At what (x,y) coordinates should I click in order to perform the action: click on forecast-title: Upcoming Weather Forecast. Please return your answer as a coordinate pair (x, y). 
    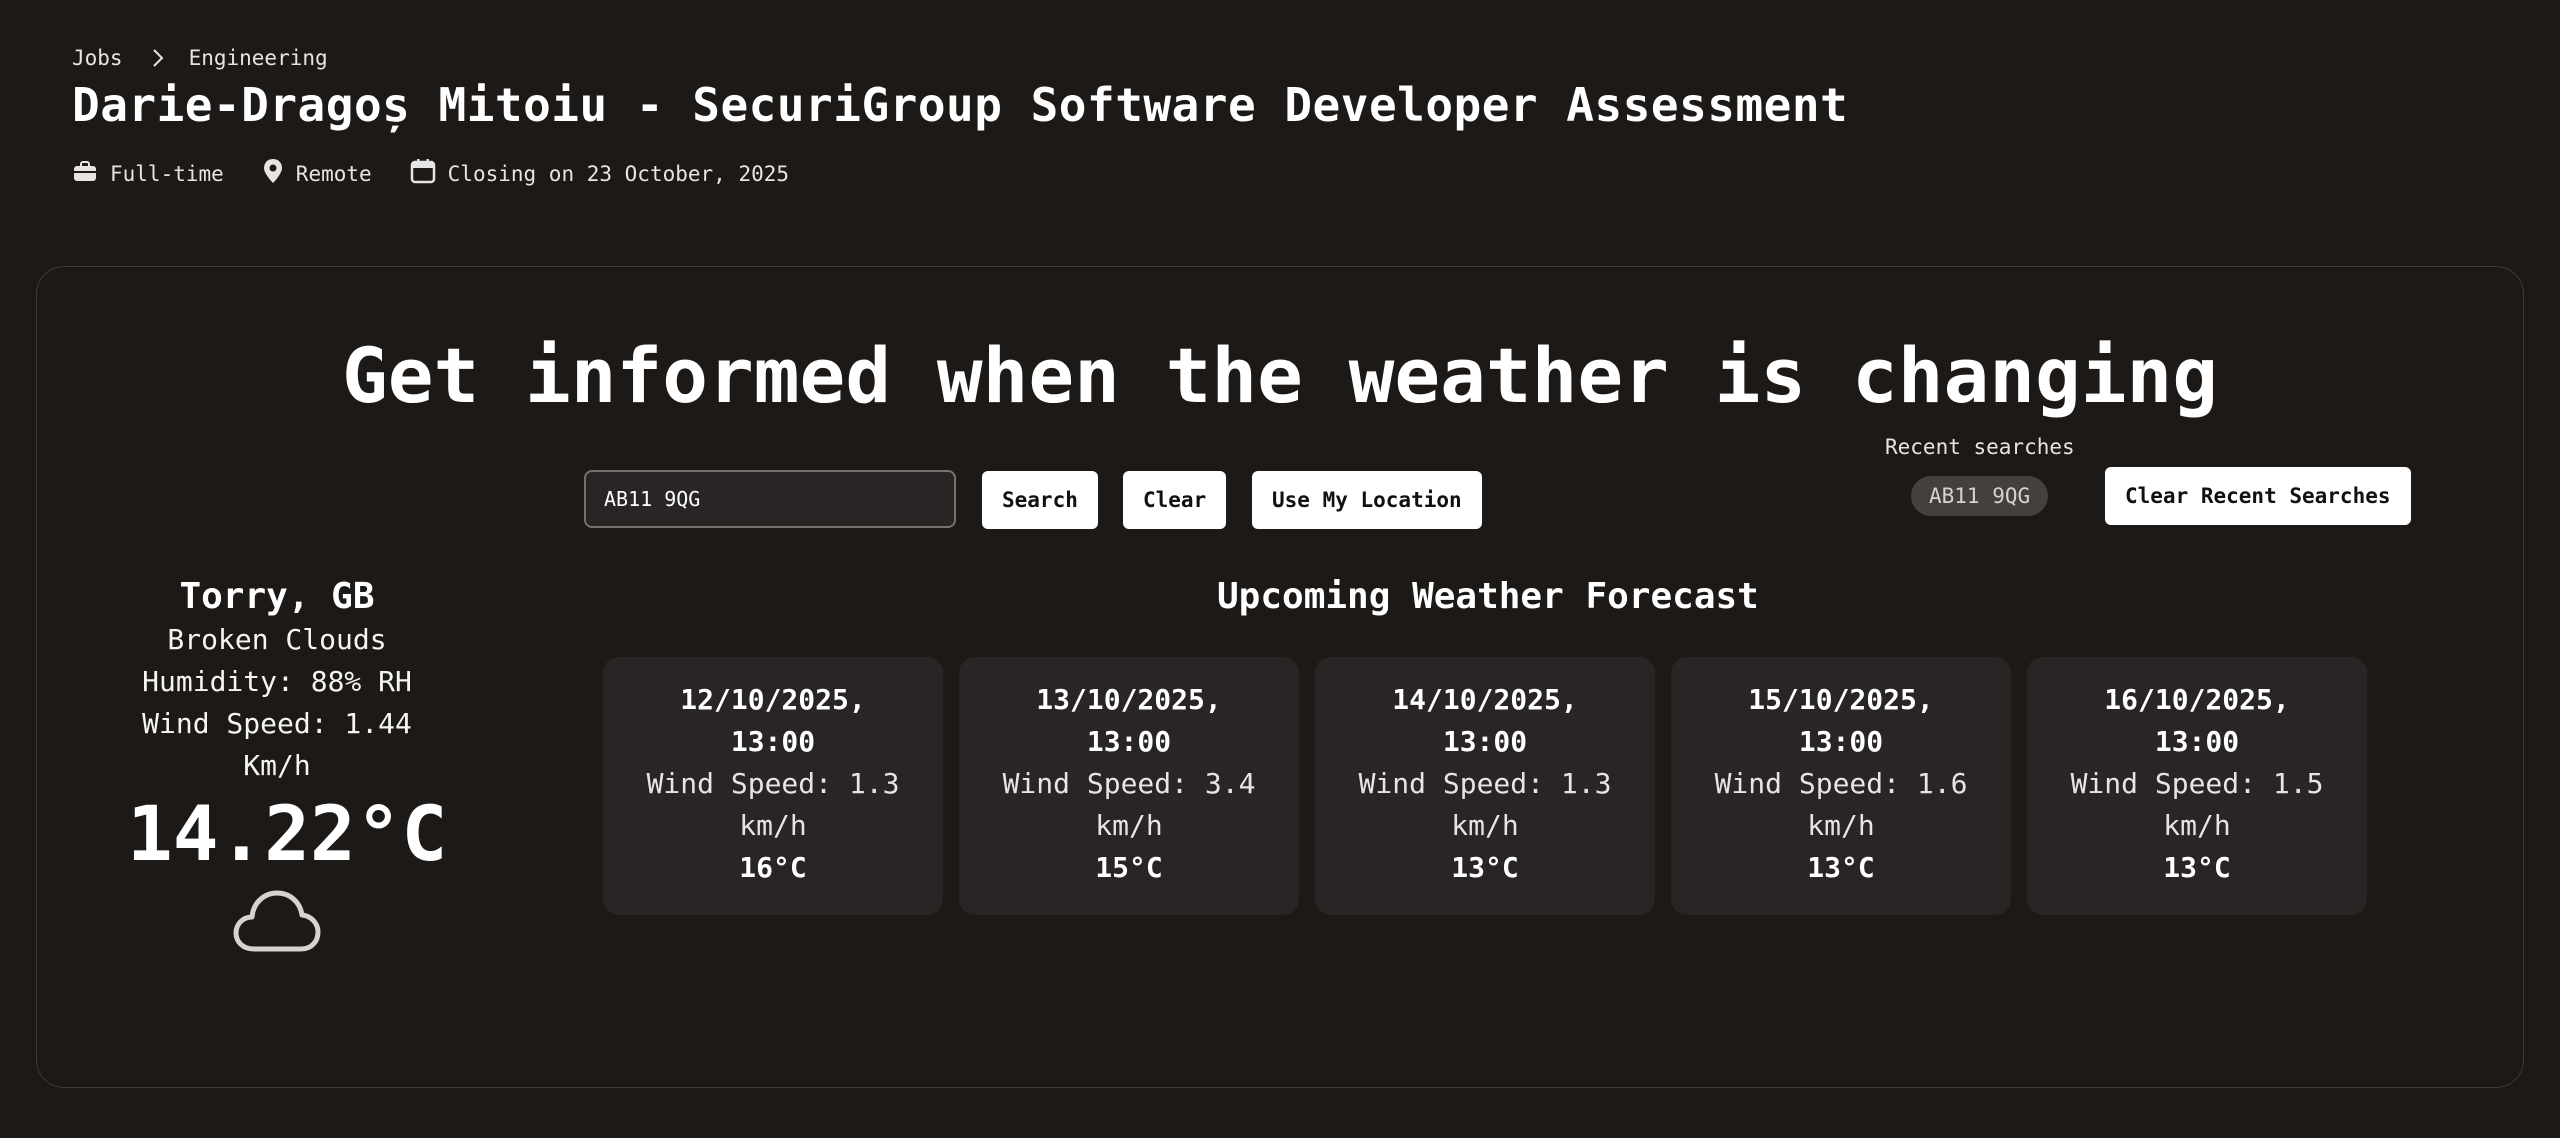
    Looking at the image, I should click on (1488, 596).